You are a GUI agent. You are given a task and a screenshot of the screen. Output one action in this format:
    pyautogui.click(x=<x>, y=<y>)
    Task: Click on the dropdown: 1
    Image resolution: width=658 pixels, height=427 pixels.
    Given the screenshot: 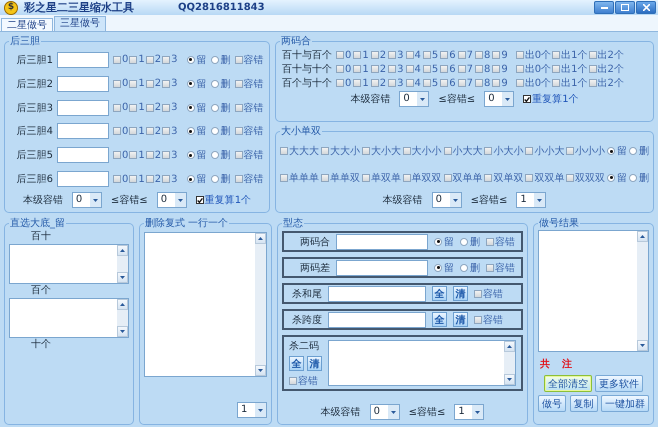 What is the action you would take?
    pyautogui.click(x=252, y=410)
    